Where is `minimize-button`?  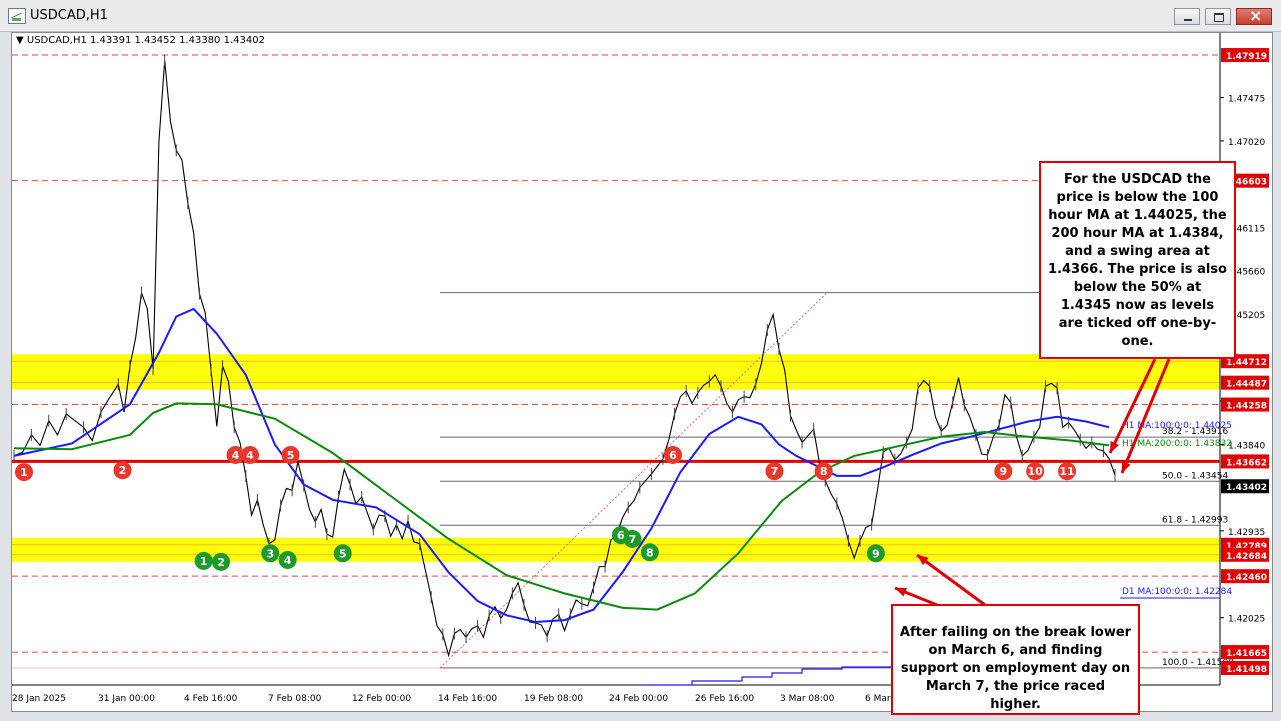 minimize-button is located at coordinates (1187, 16).